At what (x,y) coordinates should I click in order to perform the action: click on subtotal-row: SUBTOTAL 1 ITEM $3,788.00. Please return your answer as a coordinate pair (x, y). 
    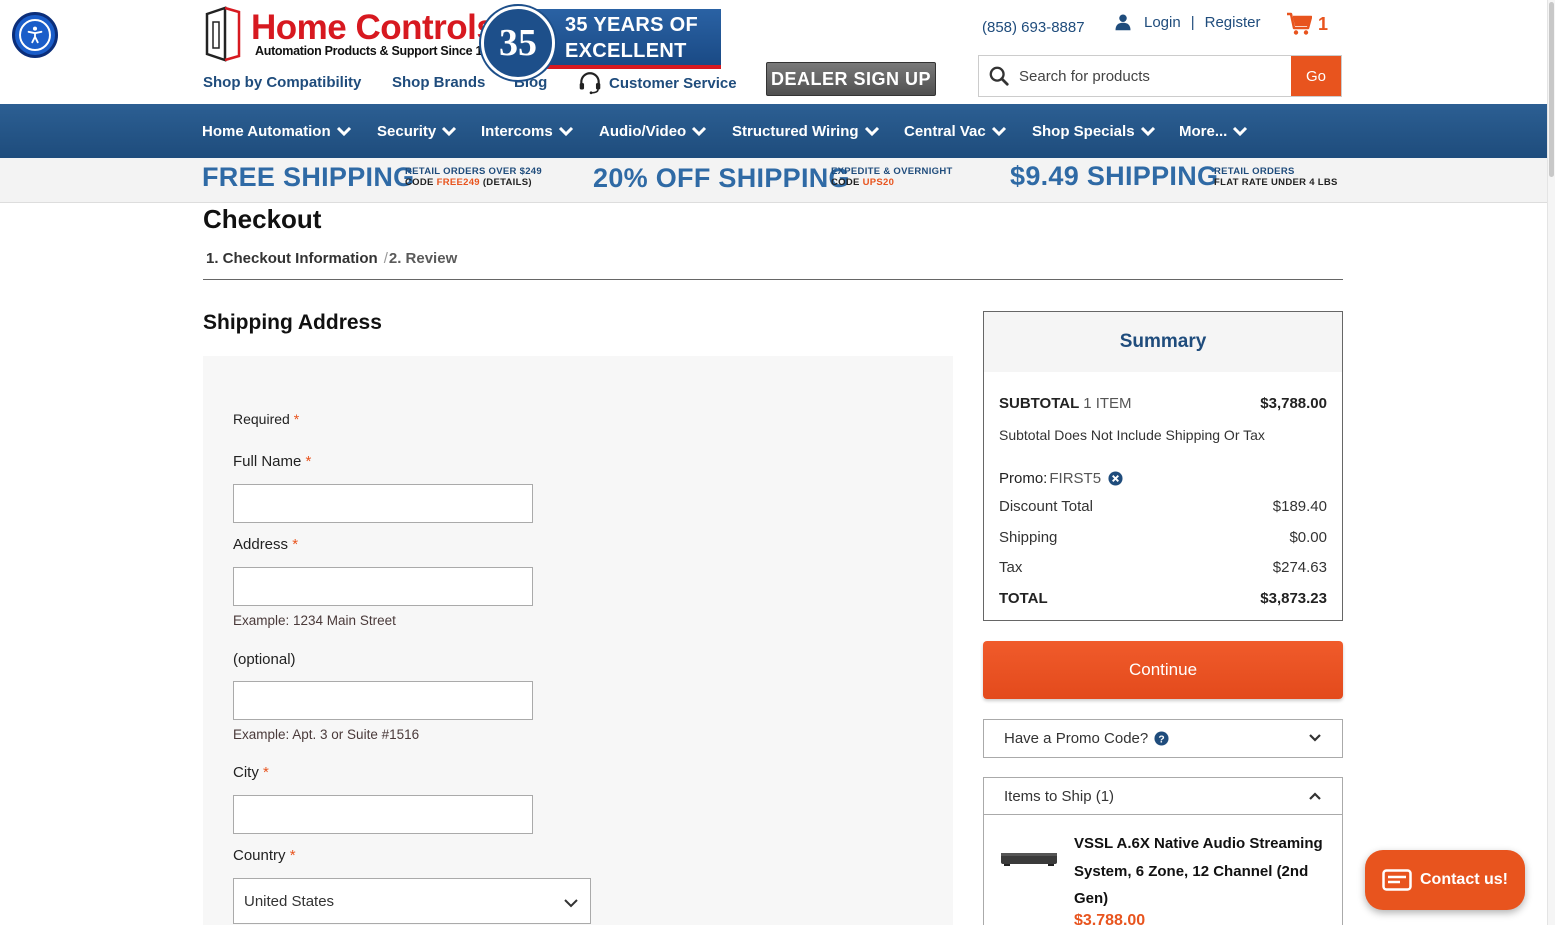
    Looking at the image, I should click on (1163, 403).